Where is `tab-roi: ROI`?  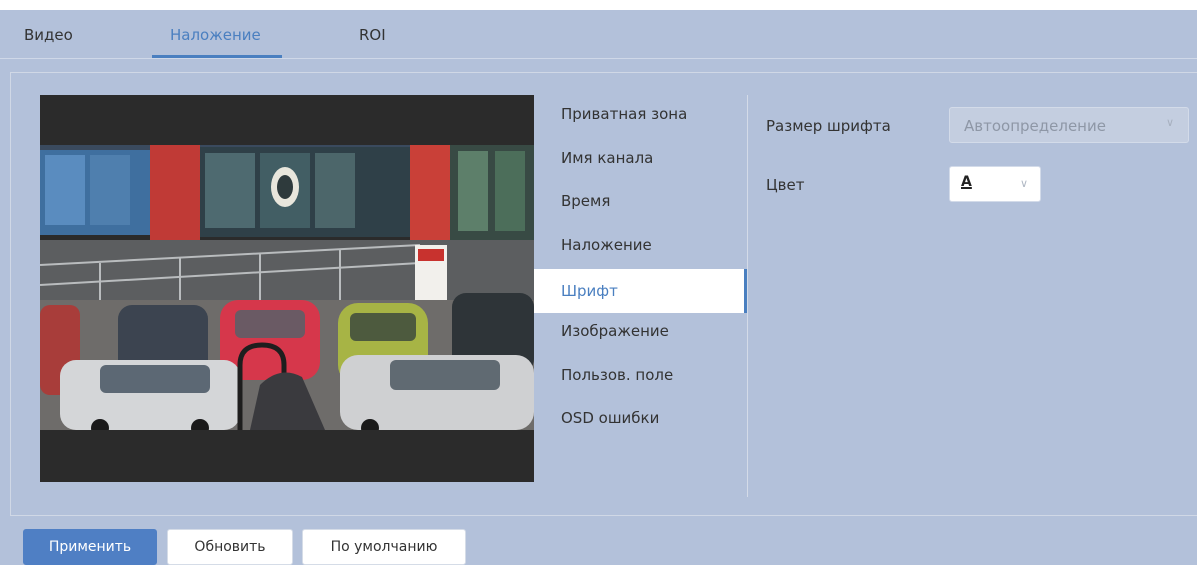 tab-roi: ROI is located at coordinates (372, 35).